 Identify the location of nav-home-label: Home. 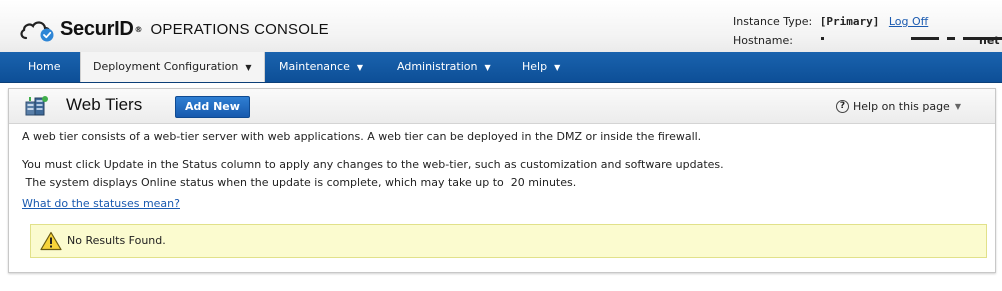
(44, 66).